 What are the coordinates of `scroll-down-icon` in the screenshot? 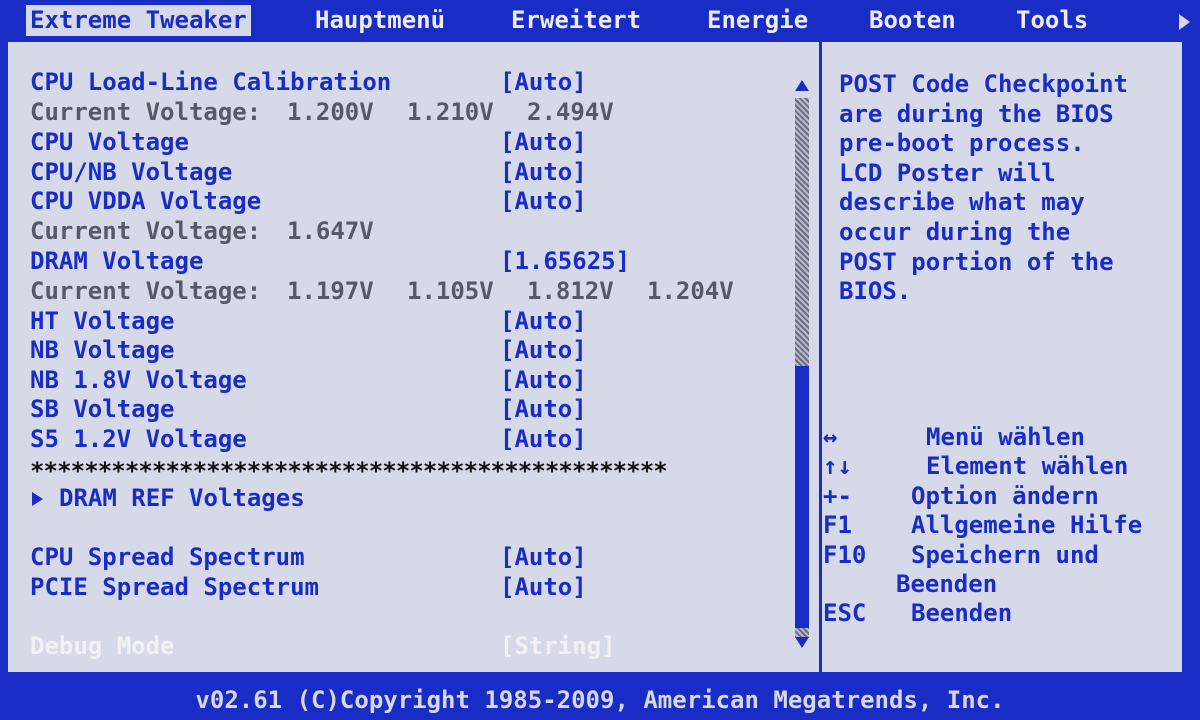 It's located at (802, 642).